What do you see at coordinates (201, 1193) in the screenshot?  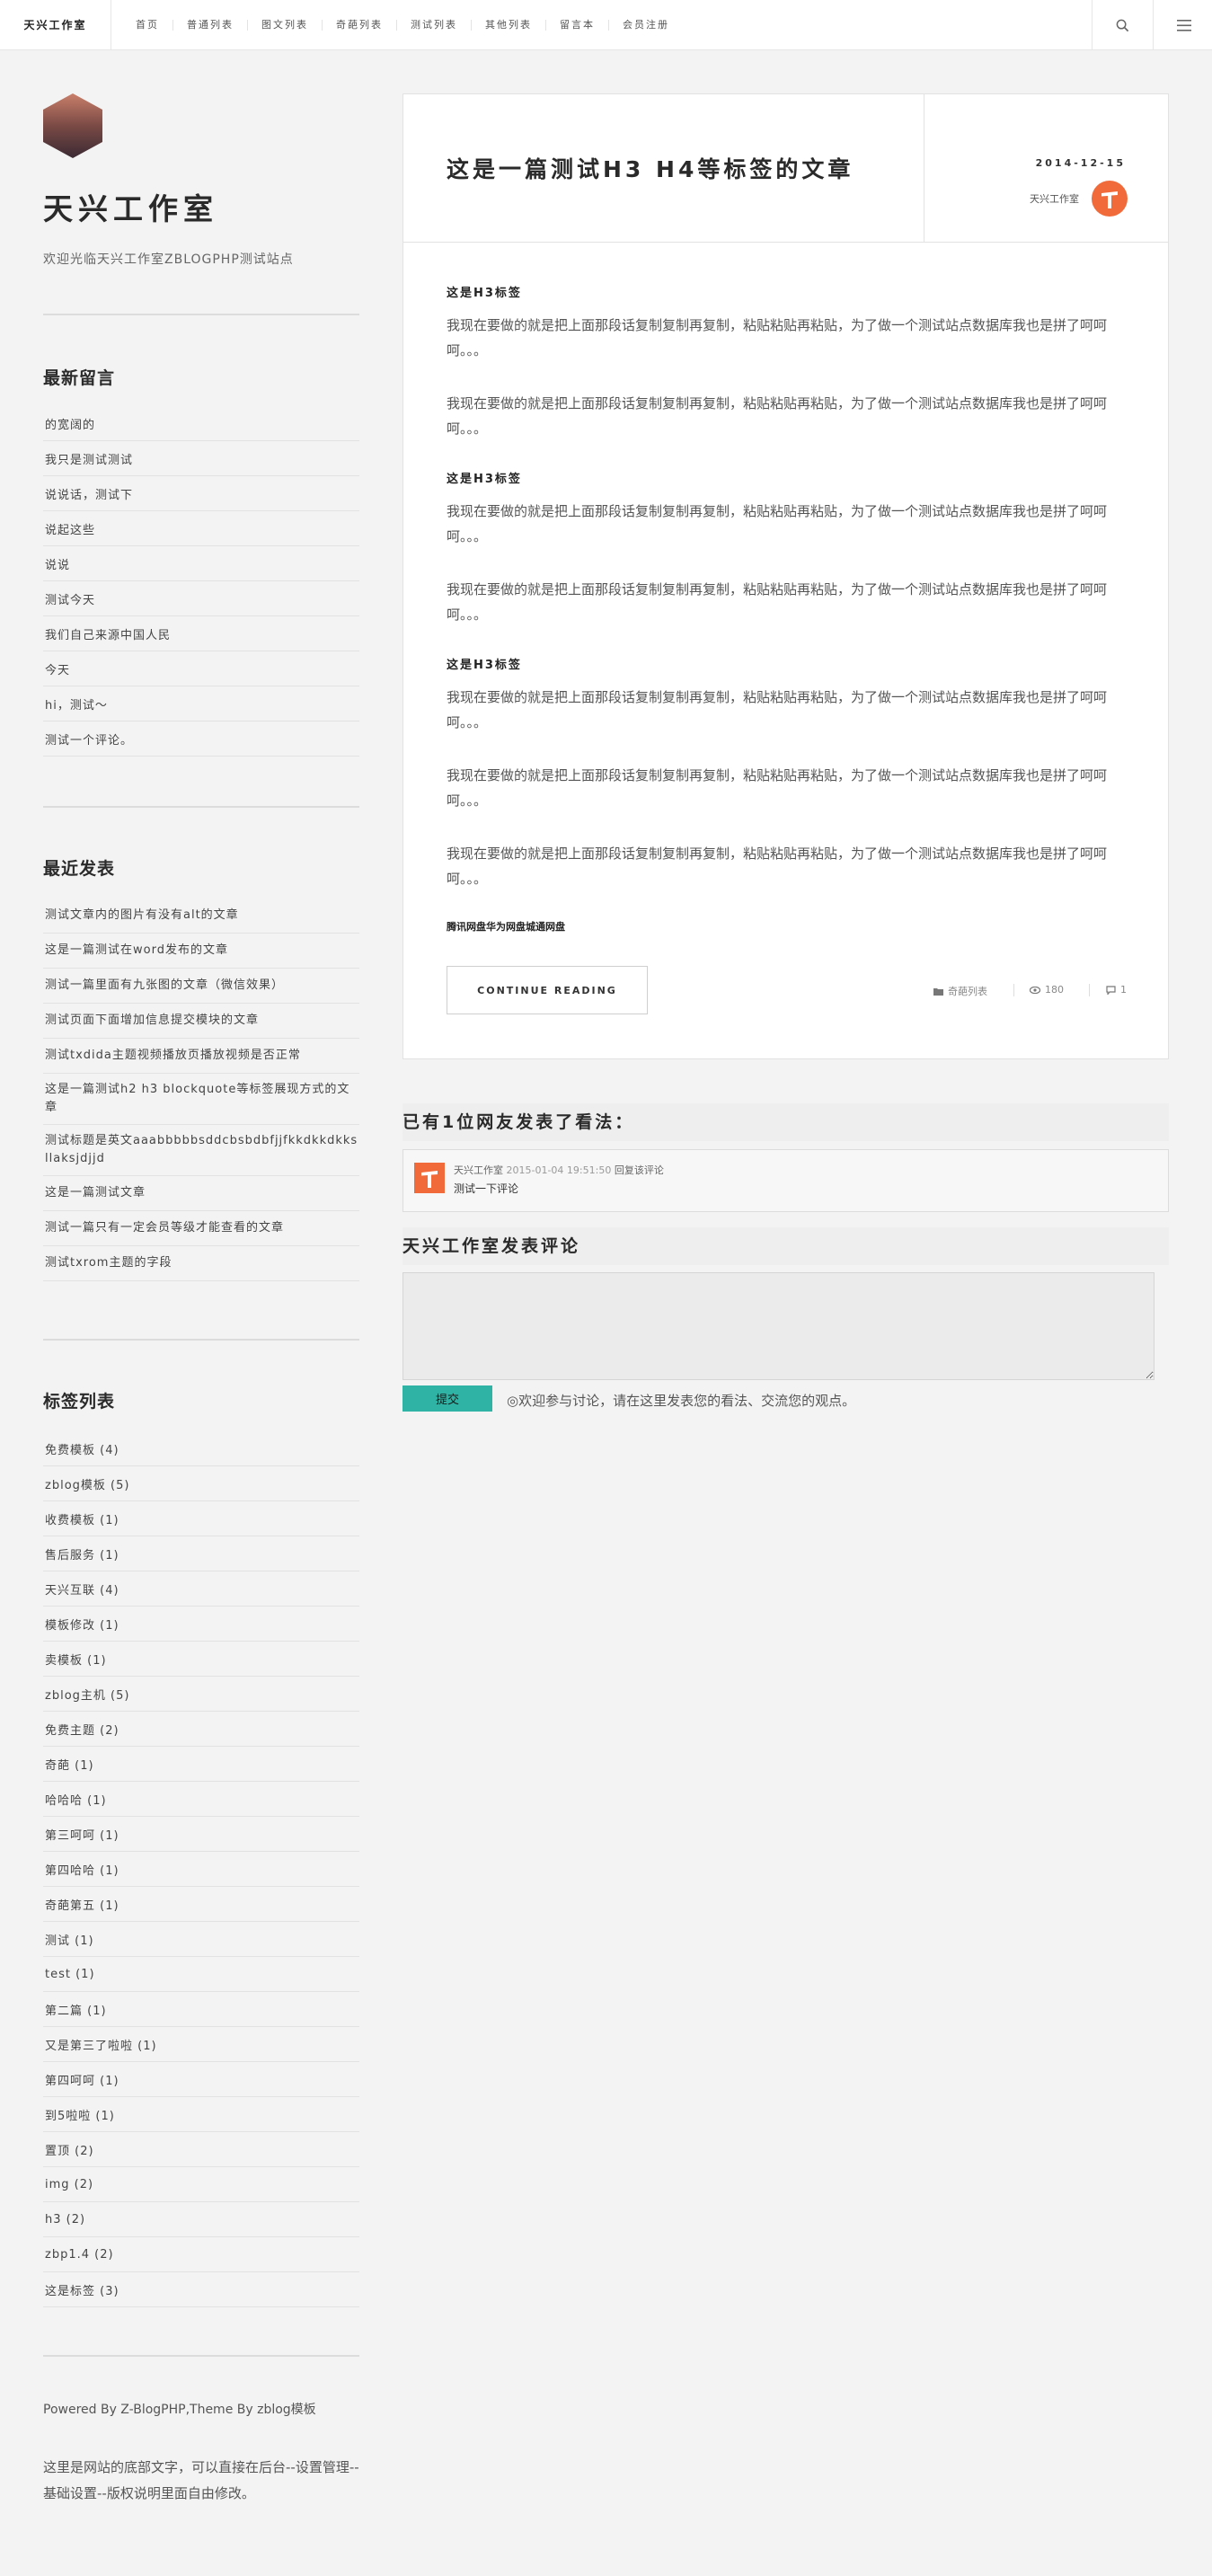 I see `list-item: 这是一篇测试文章` at bounding box center [201, 1193].